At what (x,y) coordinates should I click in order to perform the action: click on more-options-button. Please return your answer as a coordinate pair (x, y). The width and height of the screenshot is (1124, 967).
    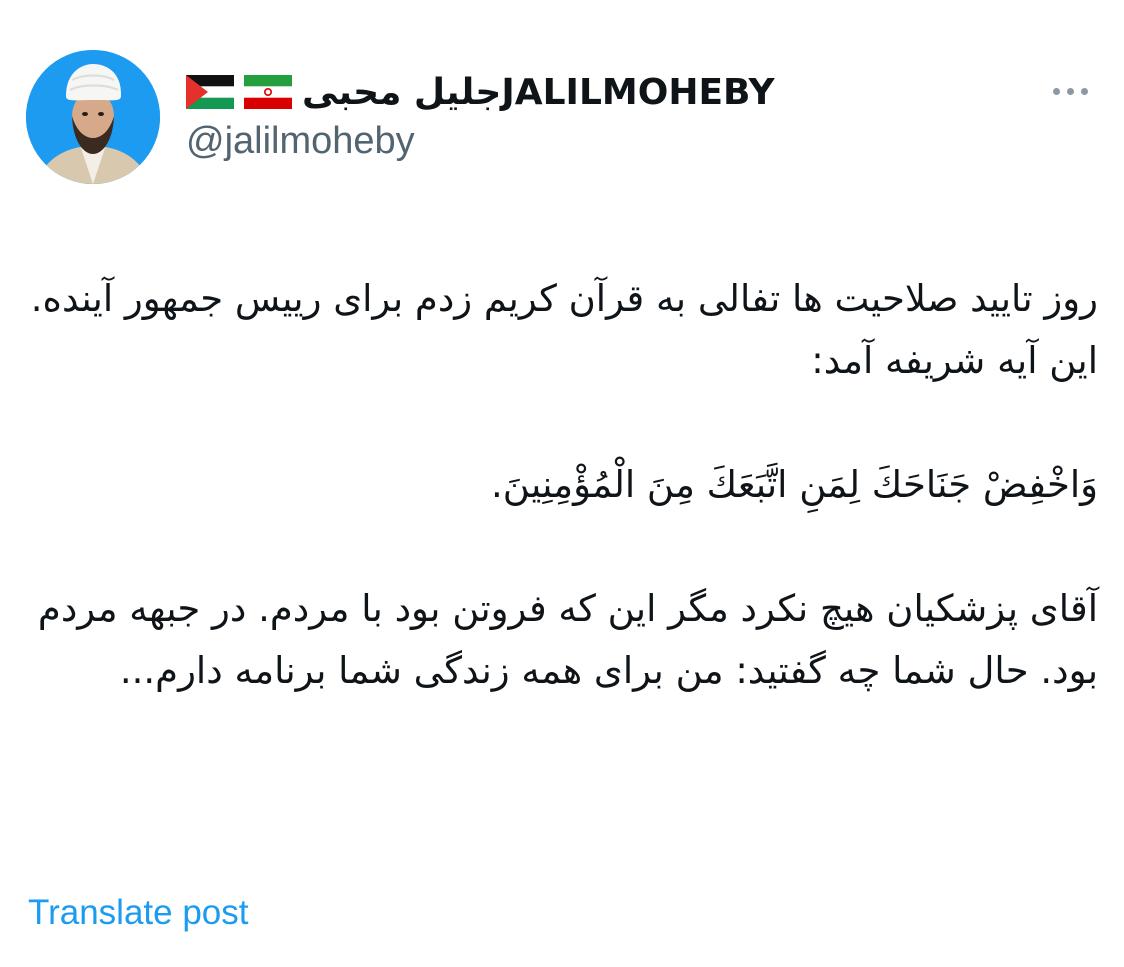
    Looking at the image, I should click on (1070, 91).